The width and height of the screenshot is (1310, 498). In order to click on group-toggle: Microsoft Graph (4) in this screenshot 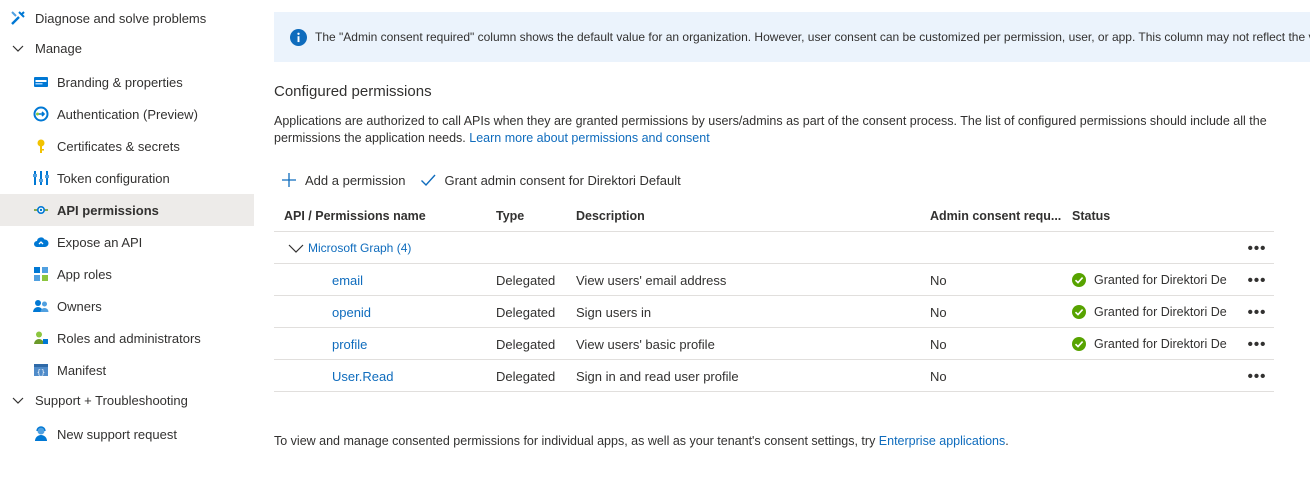, I will do `click(388, 248)`.